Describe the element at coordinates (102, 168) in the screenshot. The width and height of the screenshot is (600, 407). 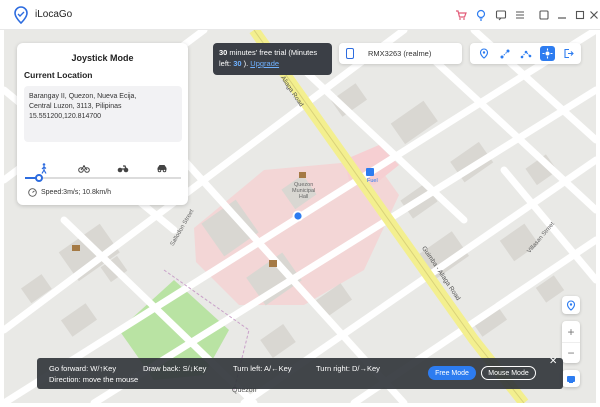
I see `travel-mode-bar` at that location.